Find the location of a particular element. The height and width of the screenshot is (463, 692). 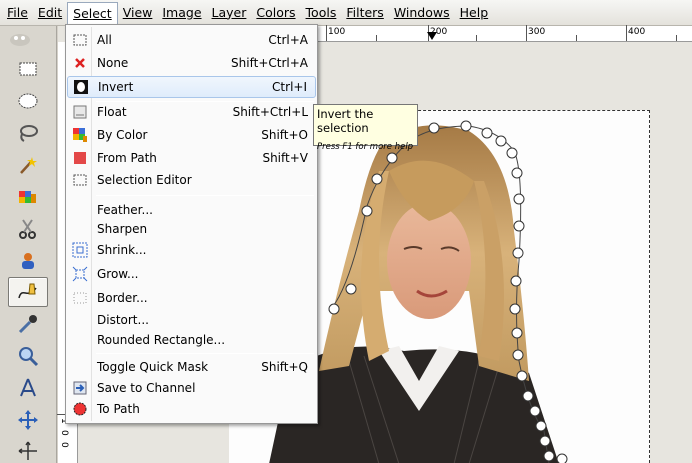

select-by-color-icon is located at coordinates (80, 135).